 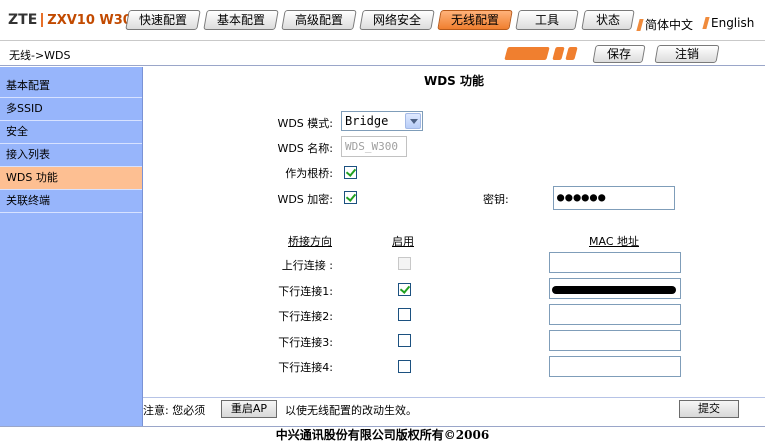 I want to click on wds-mode-value: Bridge, so click(x=367, y=121).